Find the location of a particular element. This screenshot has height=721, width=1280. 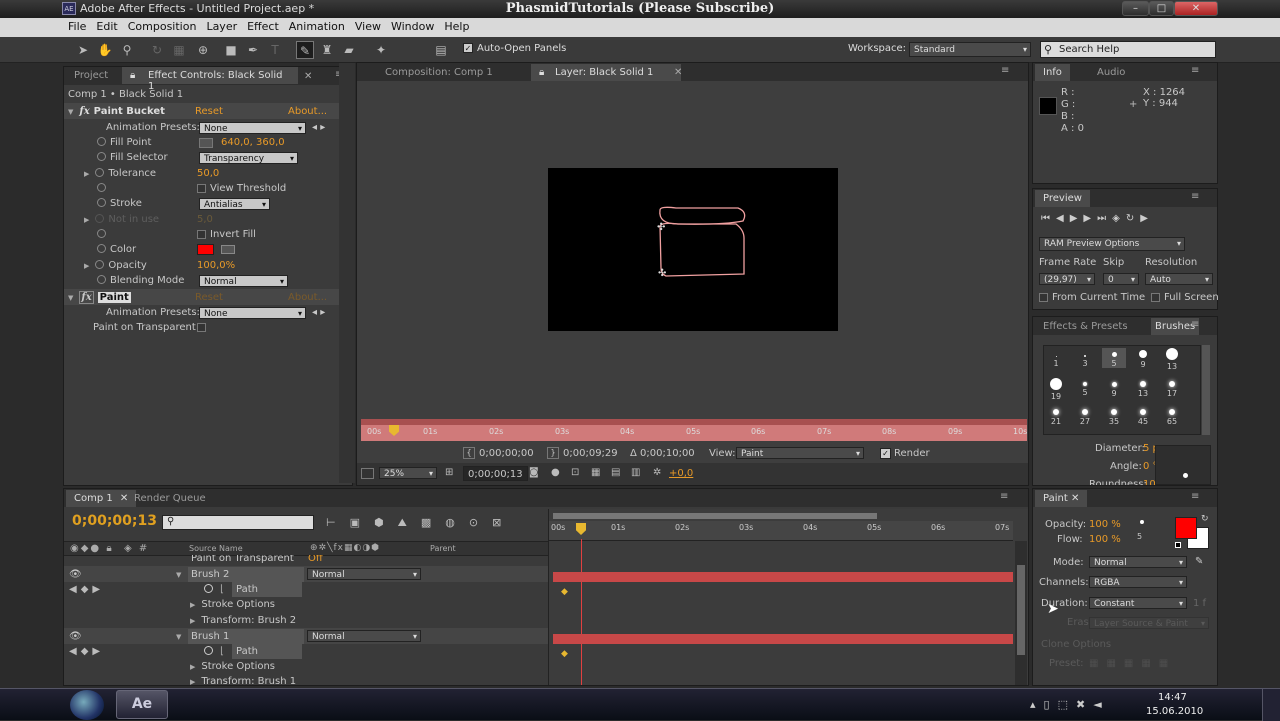

menu-edit: Edit is located at coordinates (106, 25).